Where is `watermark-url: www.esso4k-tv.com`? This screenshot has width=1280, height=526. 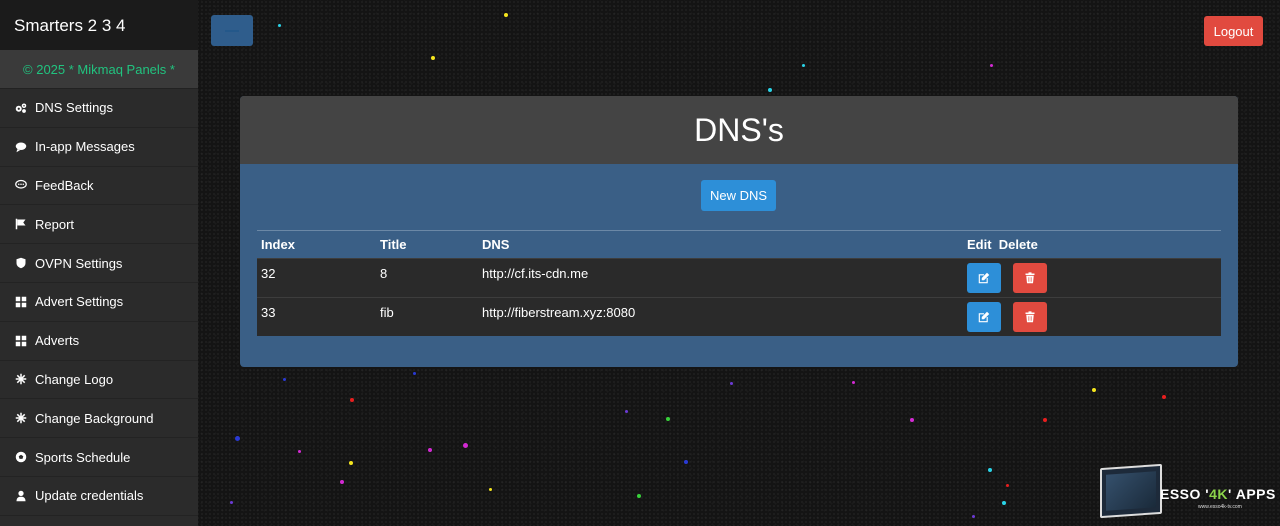
watermark-url: www.esso4k-tv.com is located at coordinates (1220, 507).